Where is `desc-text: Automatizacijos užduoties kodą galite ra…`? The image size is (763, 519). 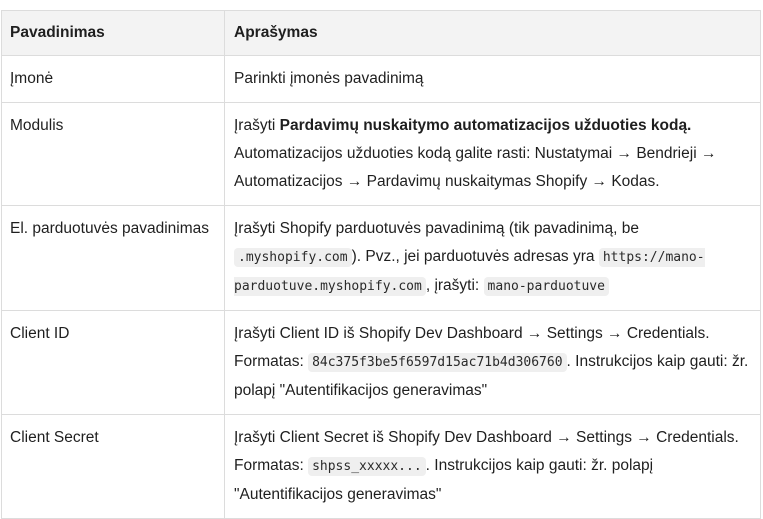
desc-text: Automatizacijos užduoties kodą galite ra… is located at coordinates (475, 167).